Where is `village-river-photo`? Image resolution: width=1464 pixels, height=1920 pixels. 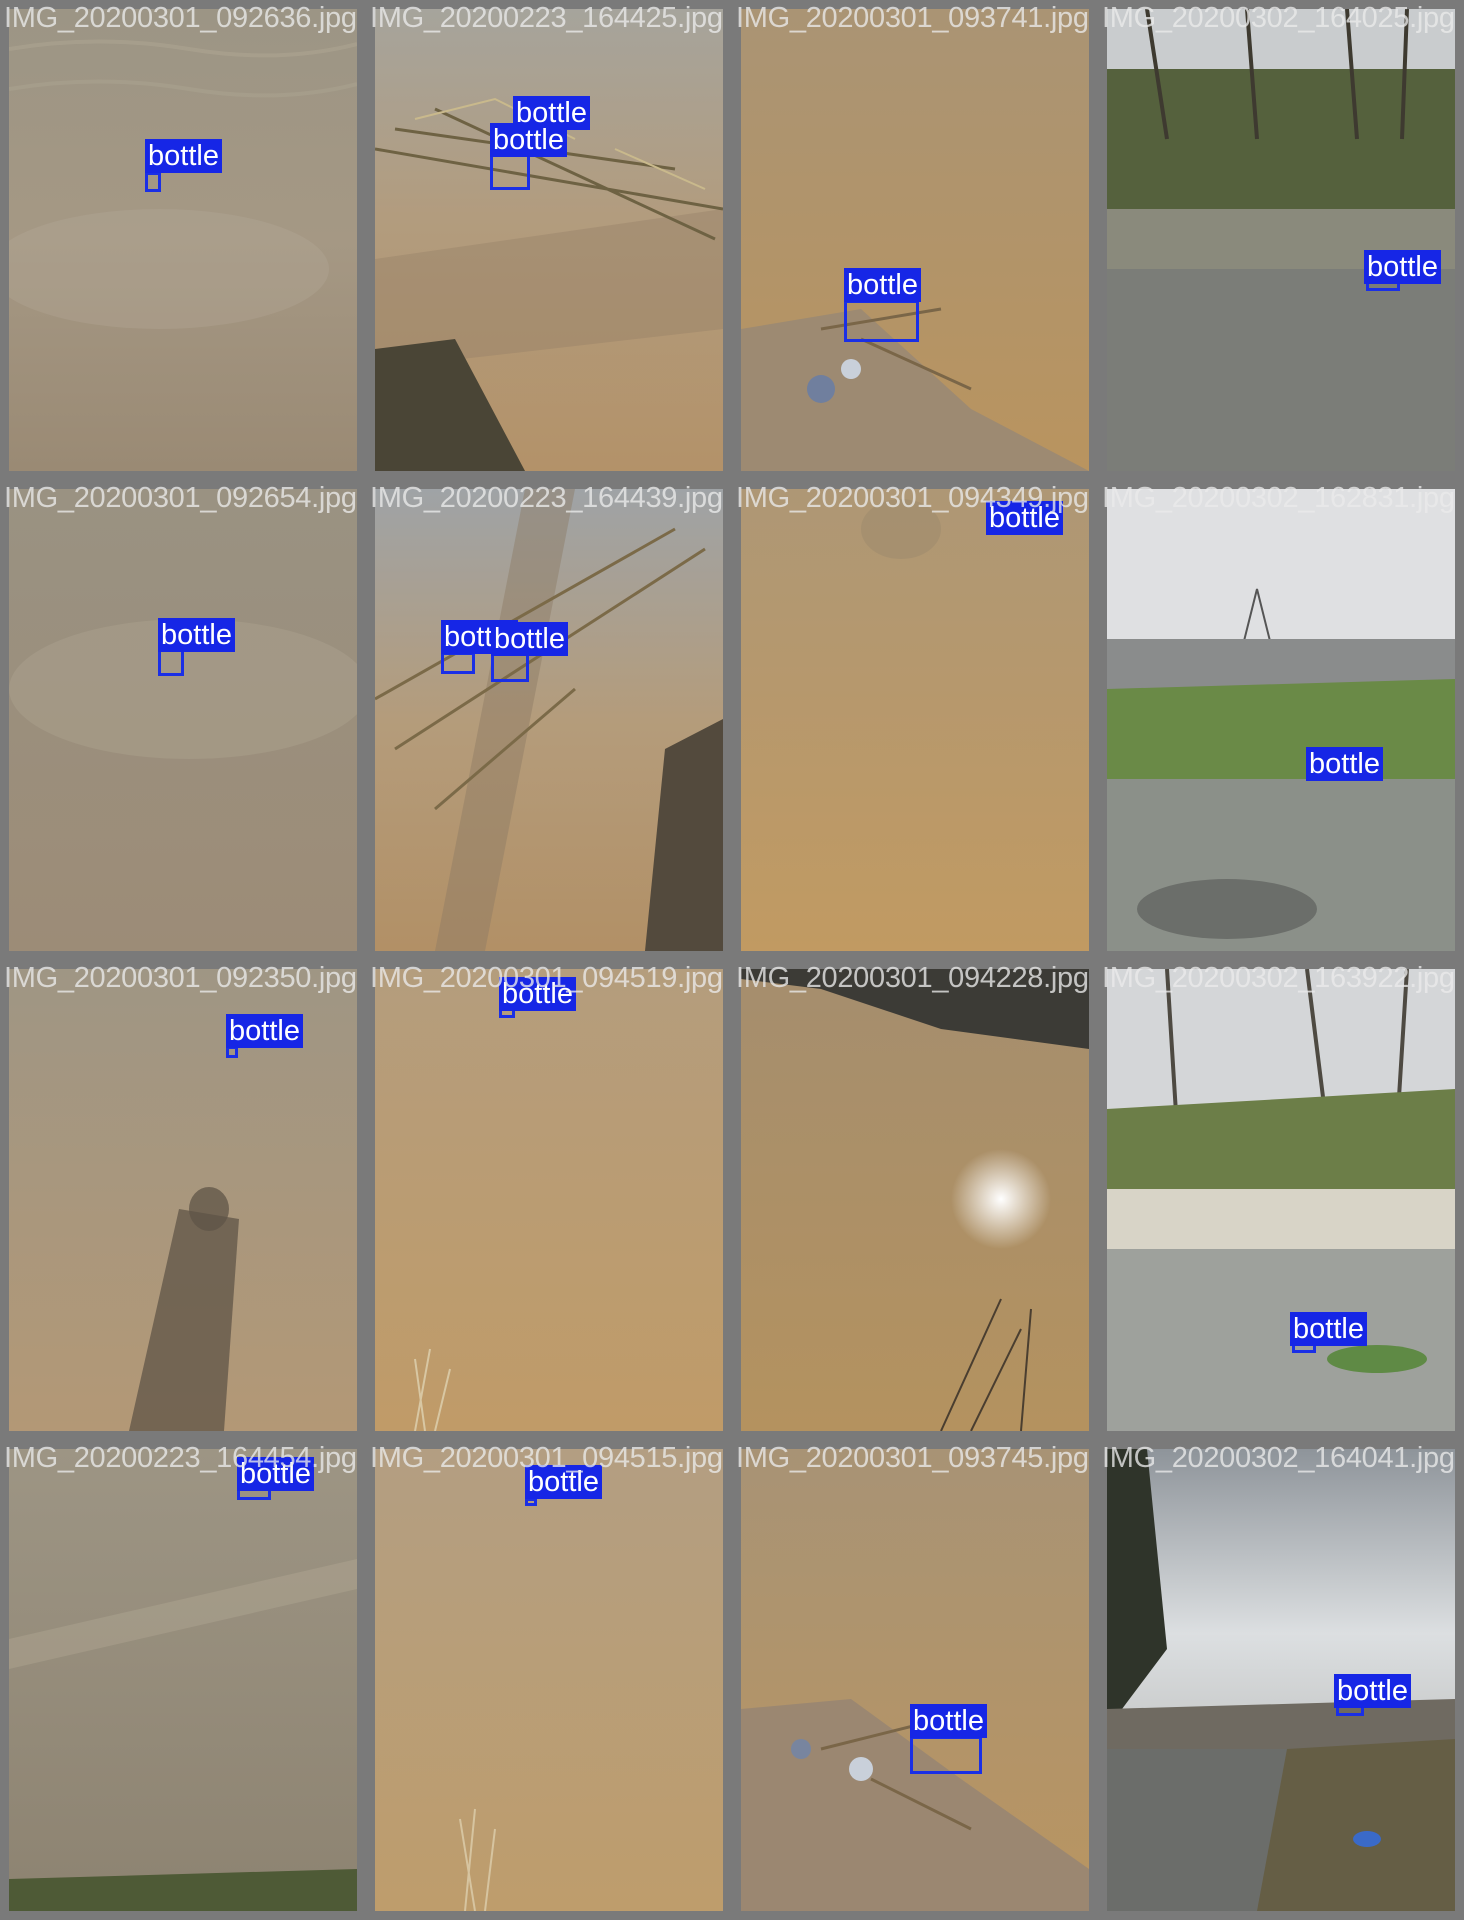 village-river-photo is located at coordinates (1281, 720).